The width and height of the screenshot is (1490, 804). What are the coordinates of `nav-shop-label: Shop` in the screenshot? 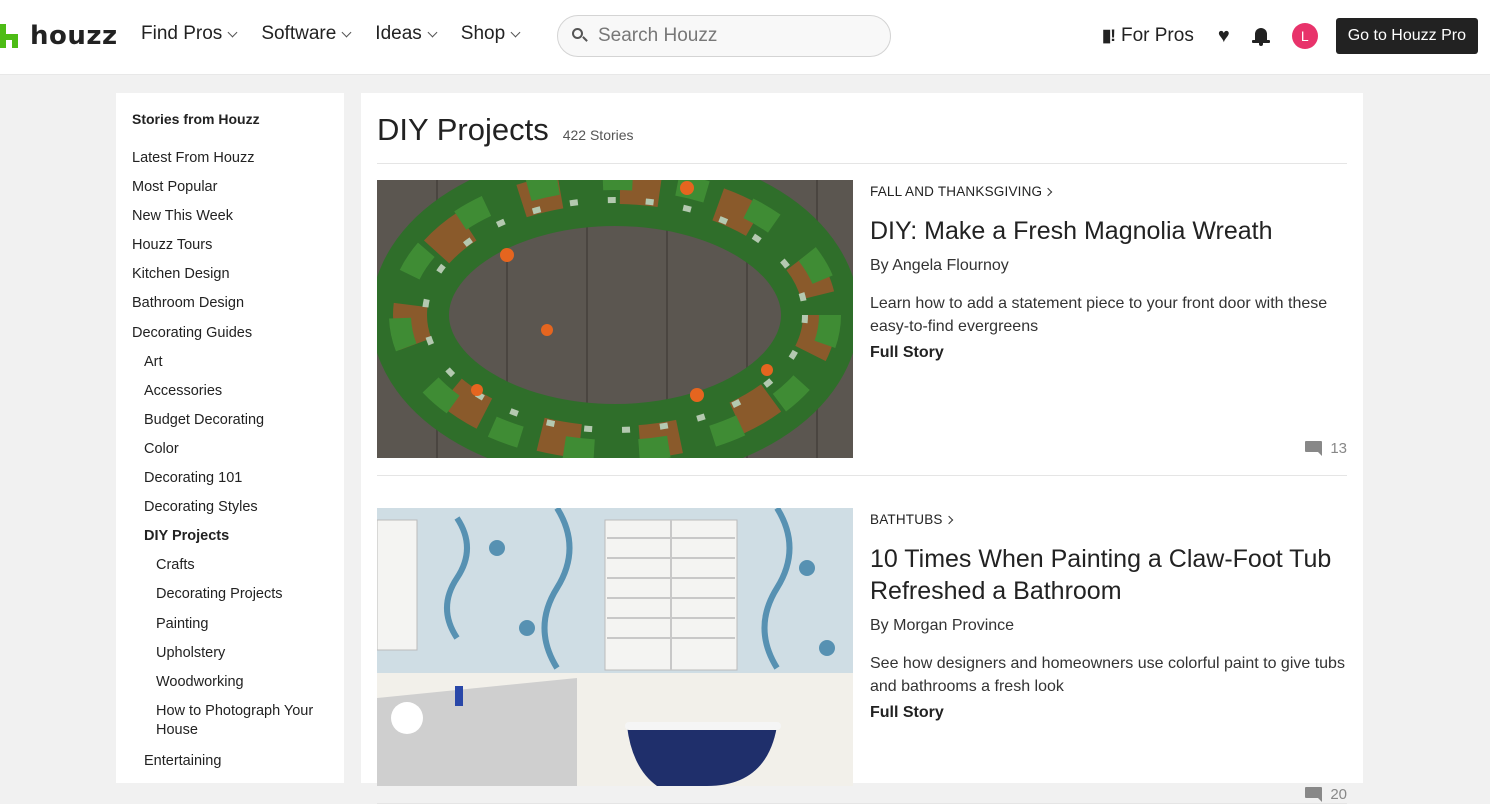 It's located at (483, 33).